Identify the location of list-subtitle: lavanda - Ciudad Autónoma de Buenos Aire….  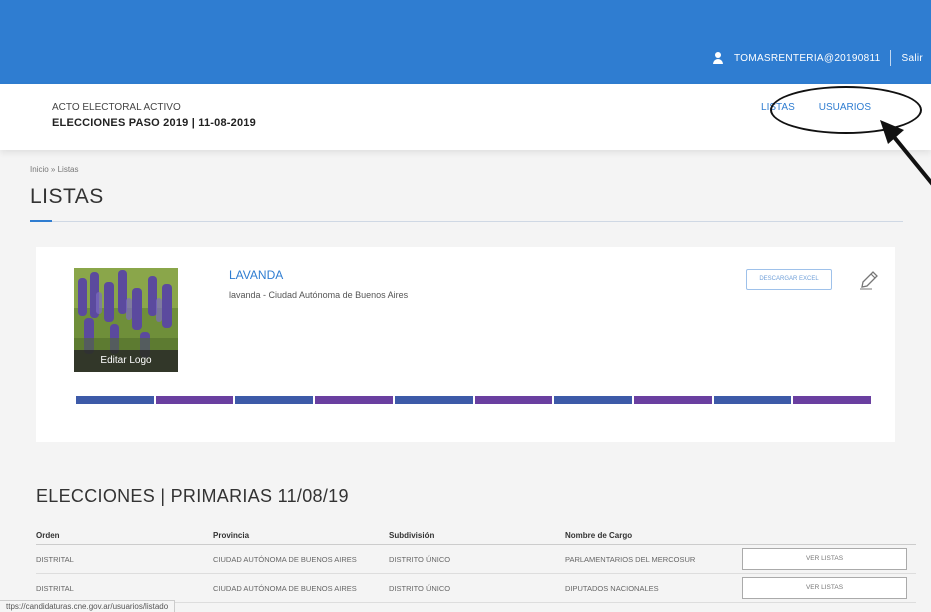
(319, 295).